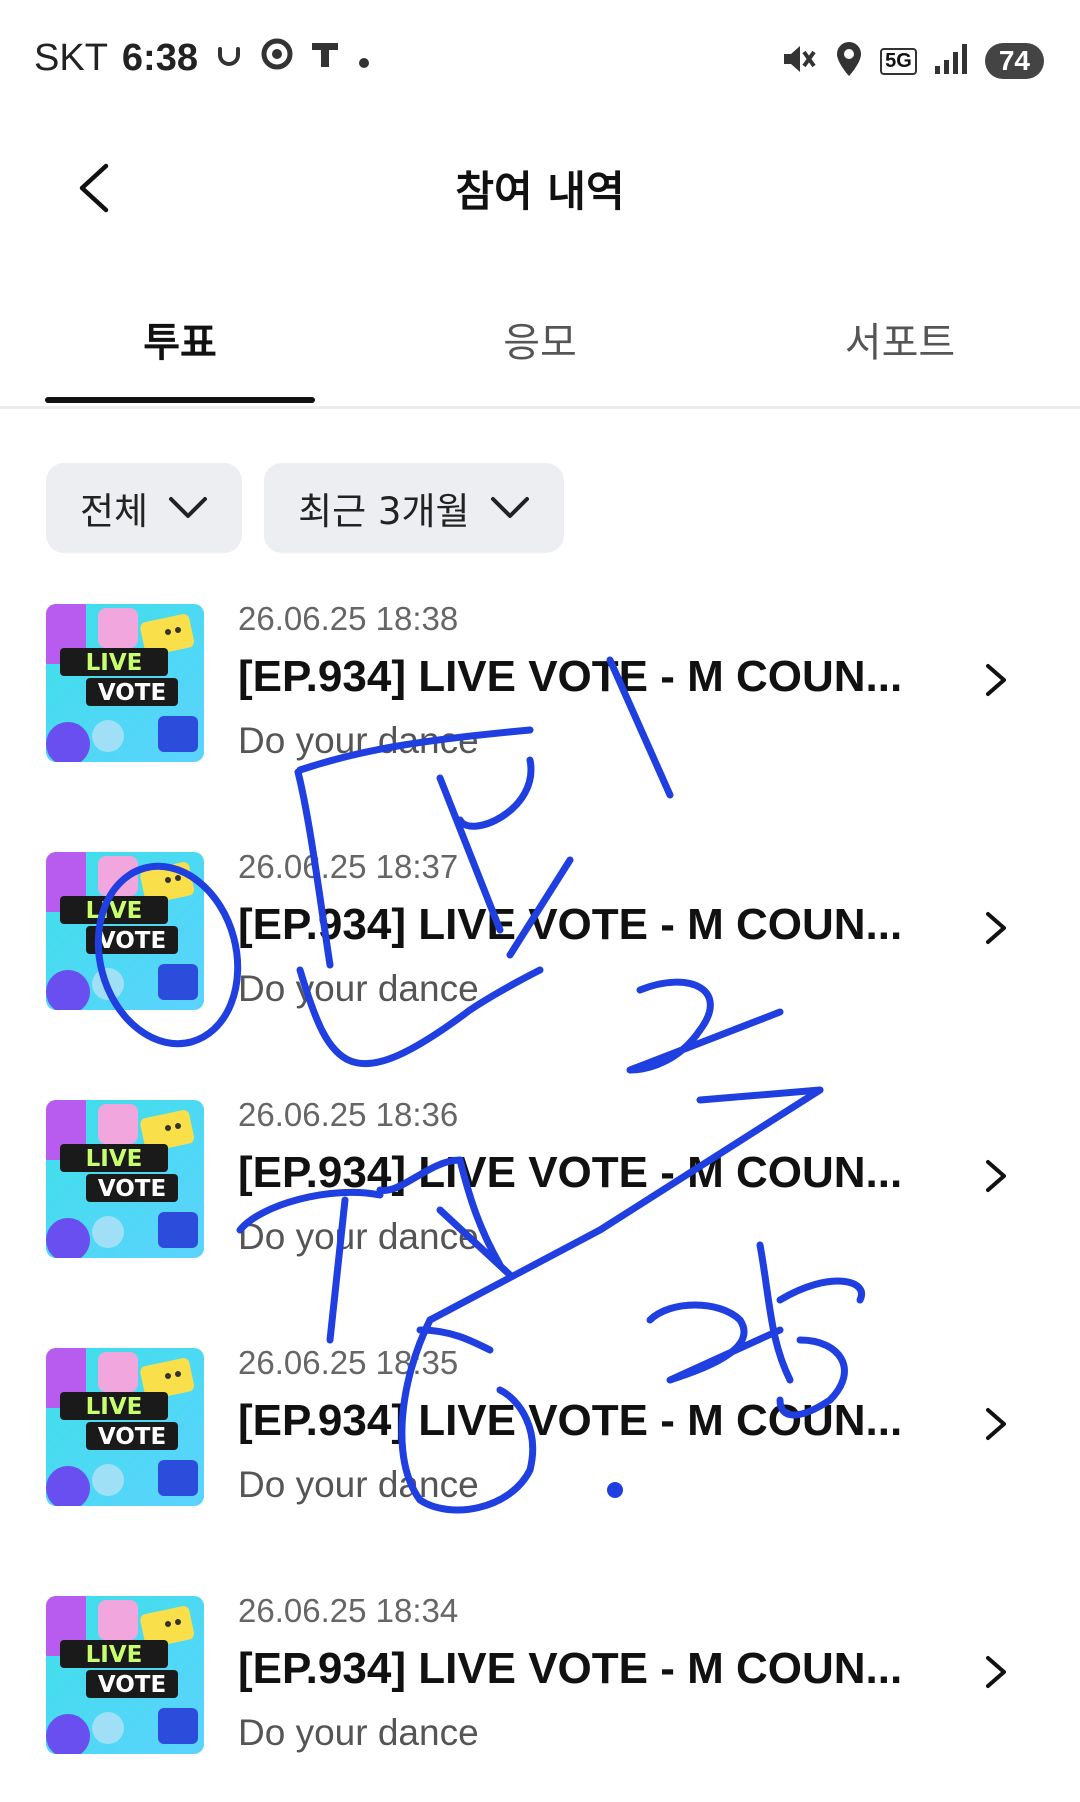 The height and width of the screenshot is (1802, 1080). I want to click on carrier-label: SKT, so click(71, 57).